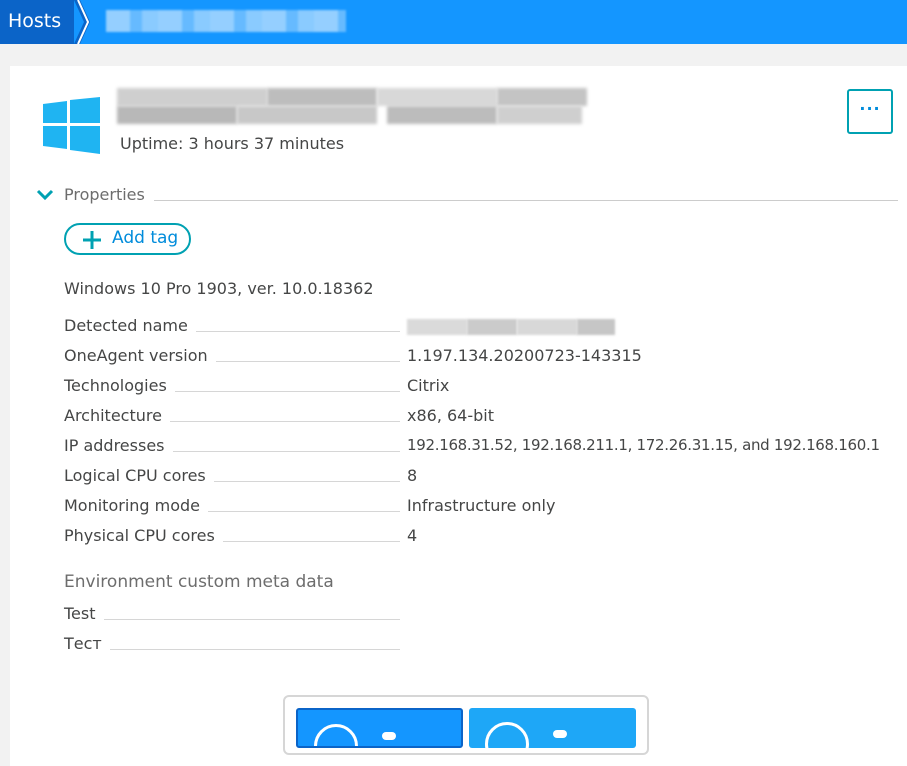 This screenshot has height=766, width=907. Describe the element at coordinates (464, 538) in the screenshot. I see `property-row-physical-cpu-cores: Physical CPU cores 4` at that location.